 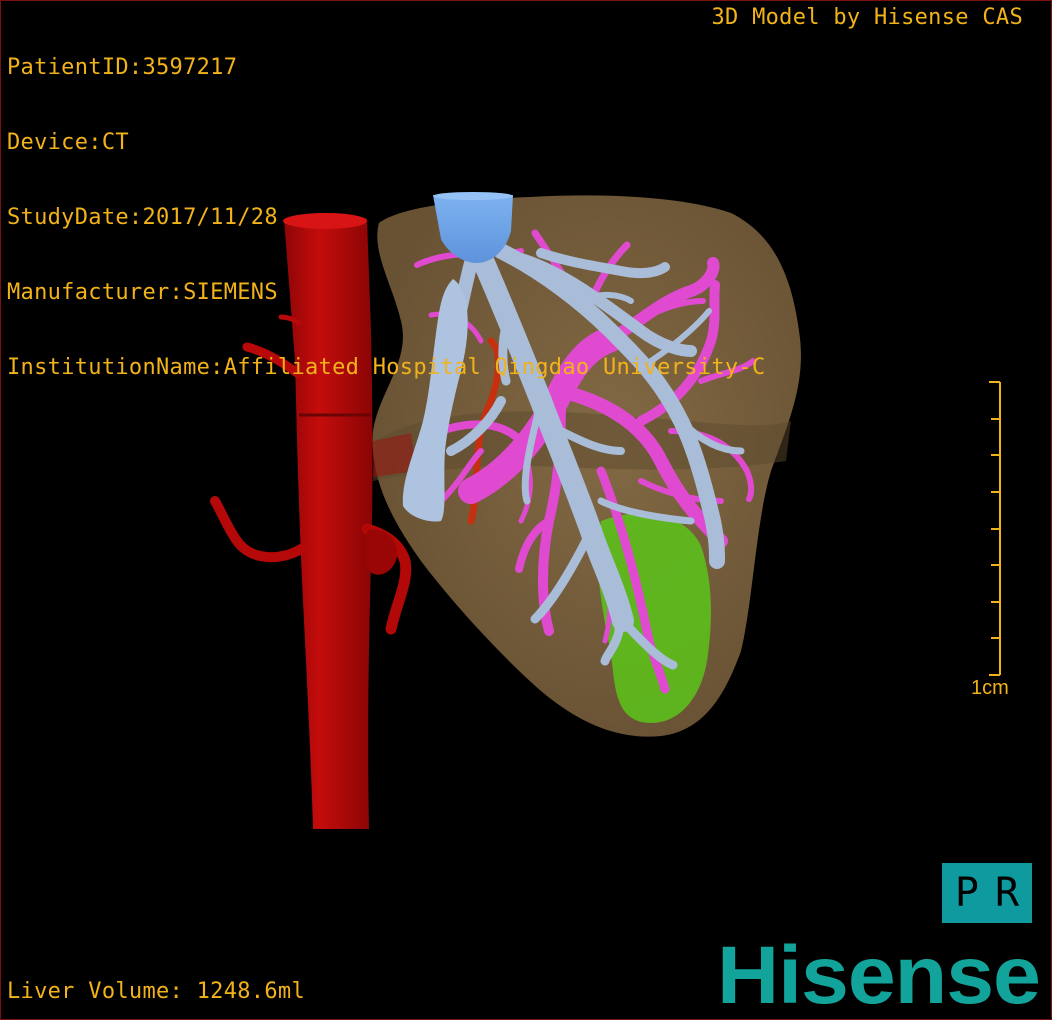 I want to click on model-label: 3D Model by Hisense CAS, so click(x=867, y=17).